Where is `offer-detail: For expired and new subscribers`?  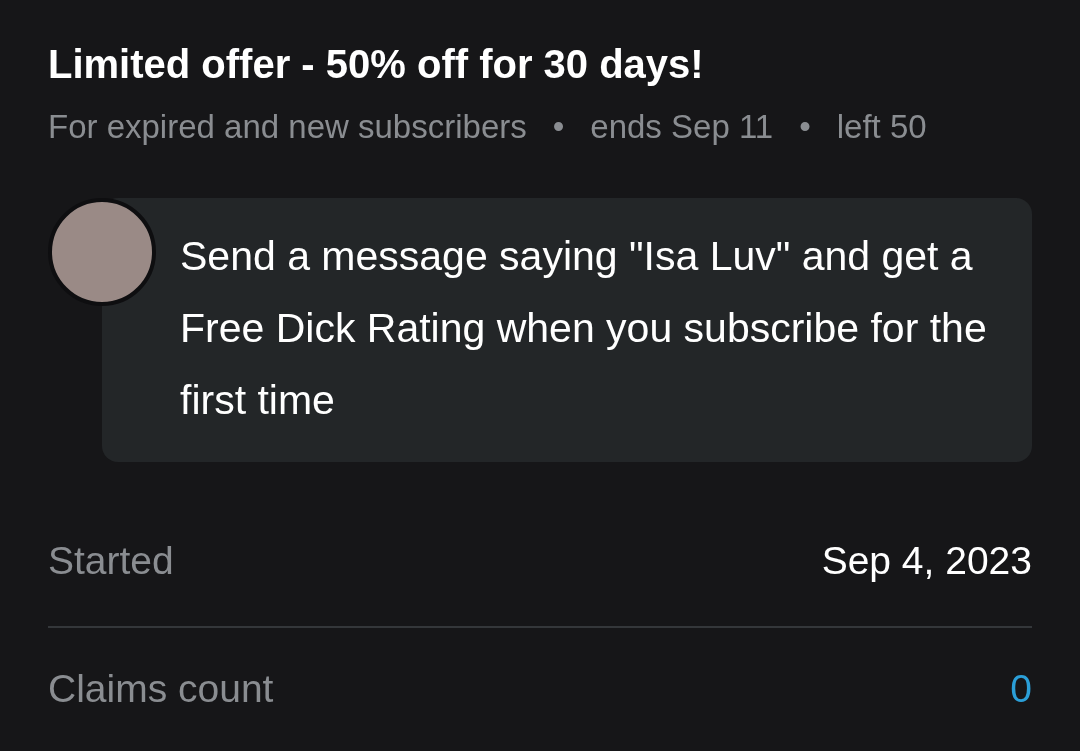
offer-detail: For expired and new subscribers is located at coordinates (287, 127).